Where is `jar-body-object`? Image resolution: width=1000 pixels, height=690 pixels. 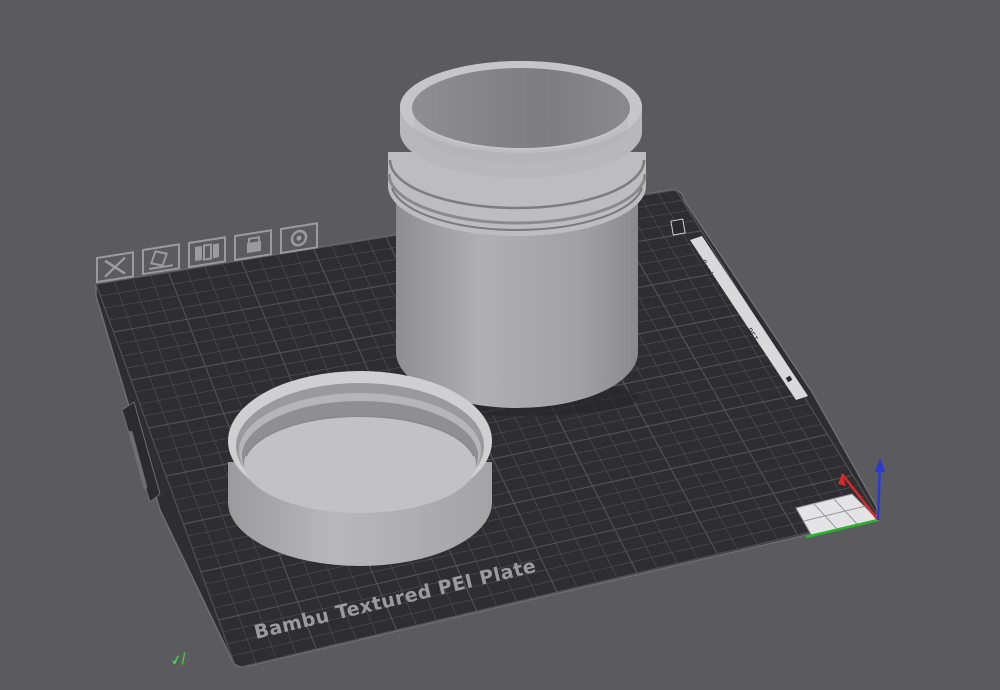 jar-body-object is located at coordinates (517, 238).